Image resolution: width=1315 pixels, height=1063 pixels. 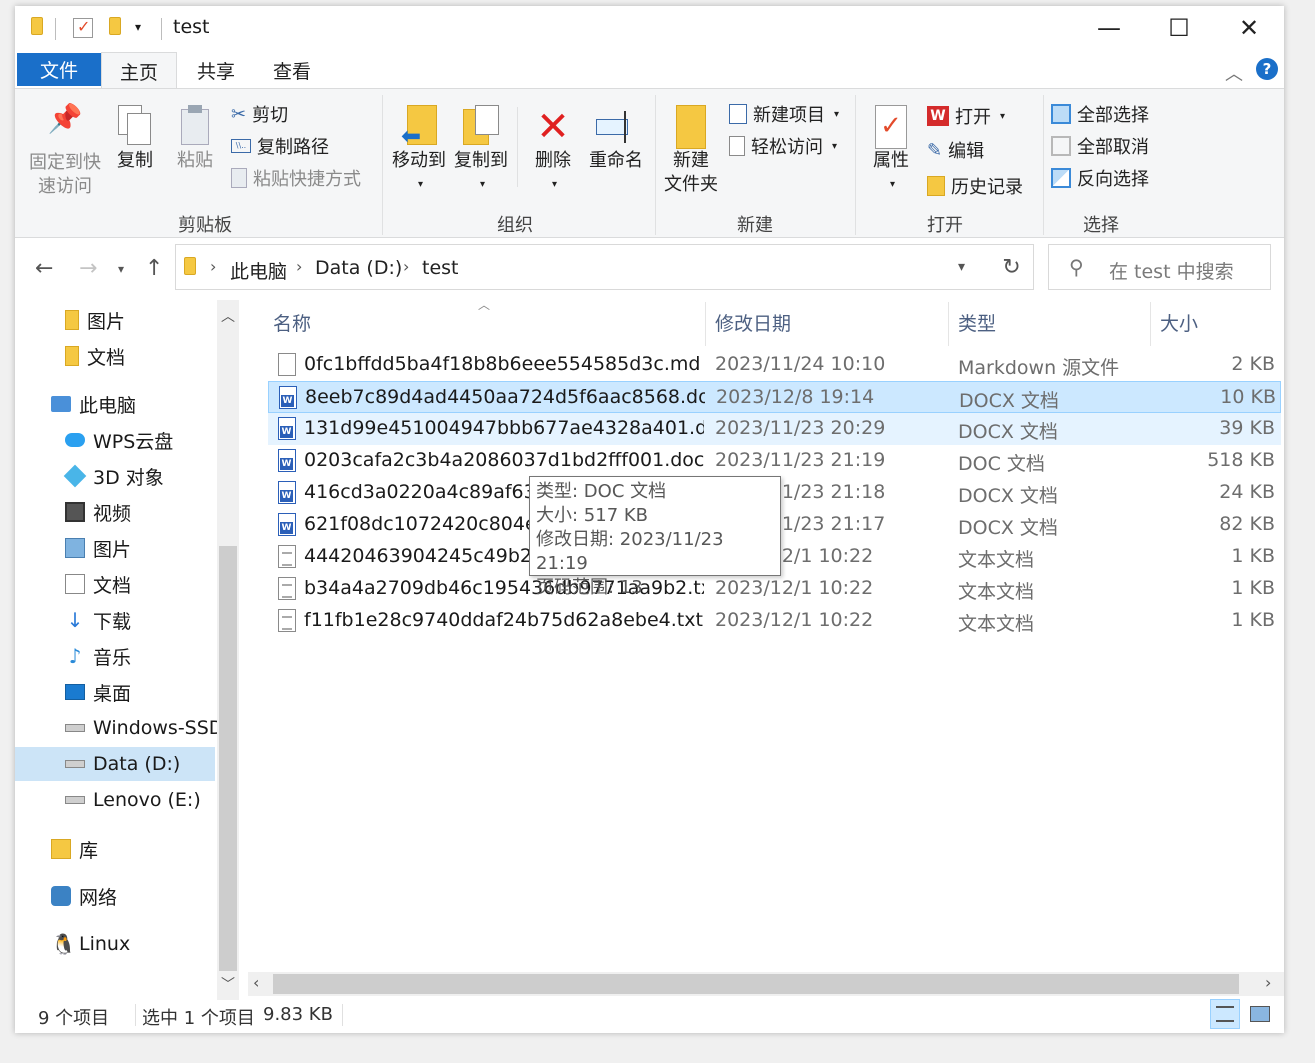 What do you see at coordinates (583, 267) in the screenshot?
I see `address-bar: › 此电脑 › Data (D:) › test ▾` at bounding box center [583, 267].